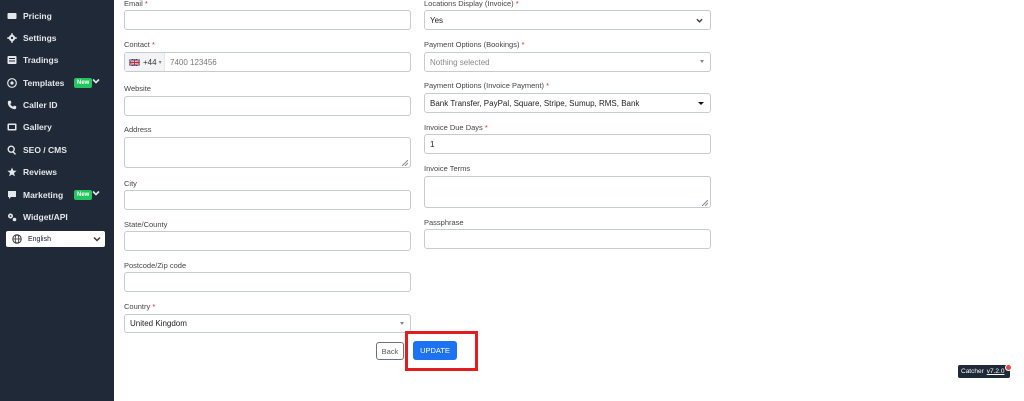 The width and height of the screenshot is (1024, 401). I want to click on sidebar-item-reviews: Reviews, so click(57, 172).